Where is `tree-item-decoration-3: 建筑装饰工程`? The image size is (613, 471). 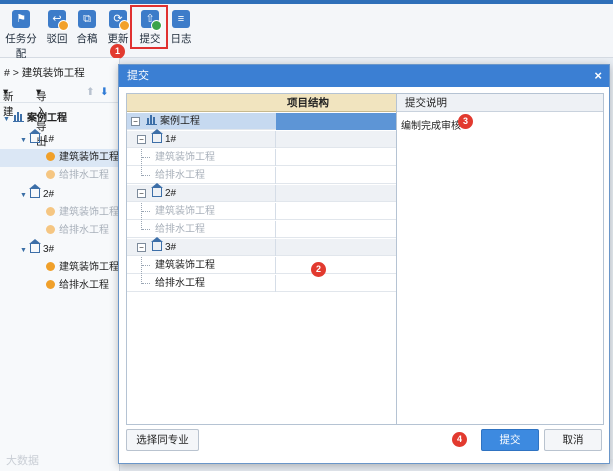
tree-item-decoration-3: 建筑装饰工程 is located at coordinates (60, 268).